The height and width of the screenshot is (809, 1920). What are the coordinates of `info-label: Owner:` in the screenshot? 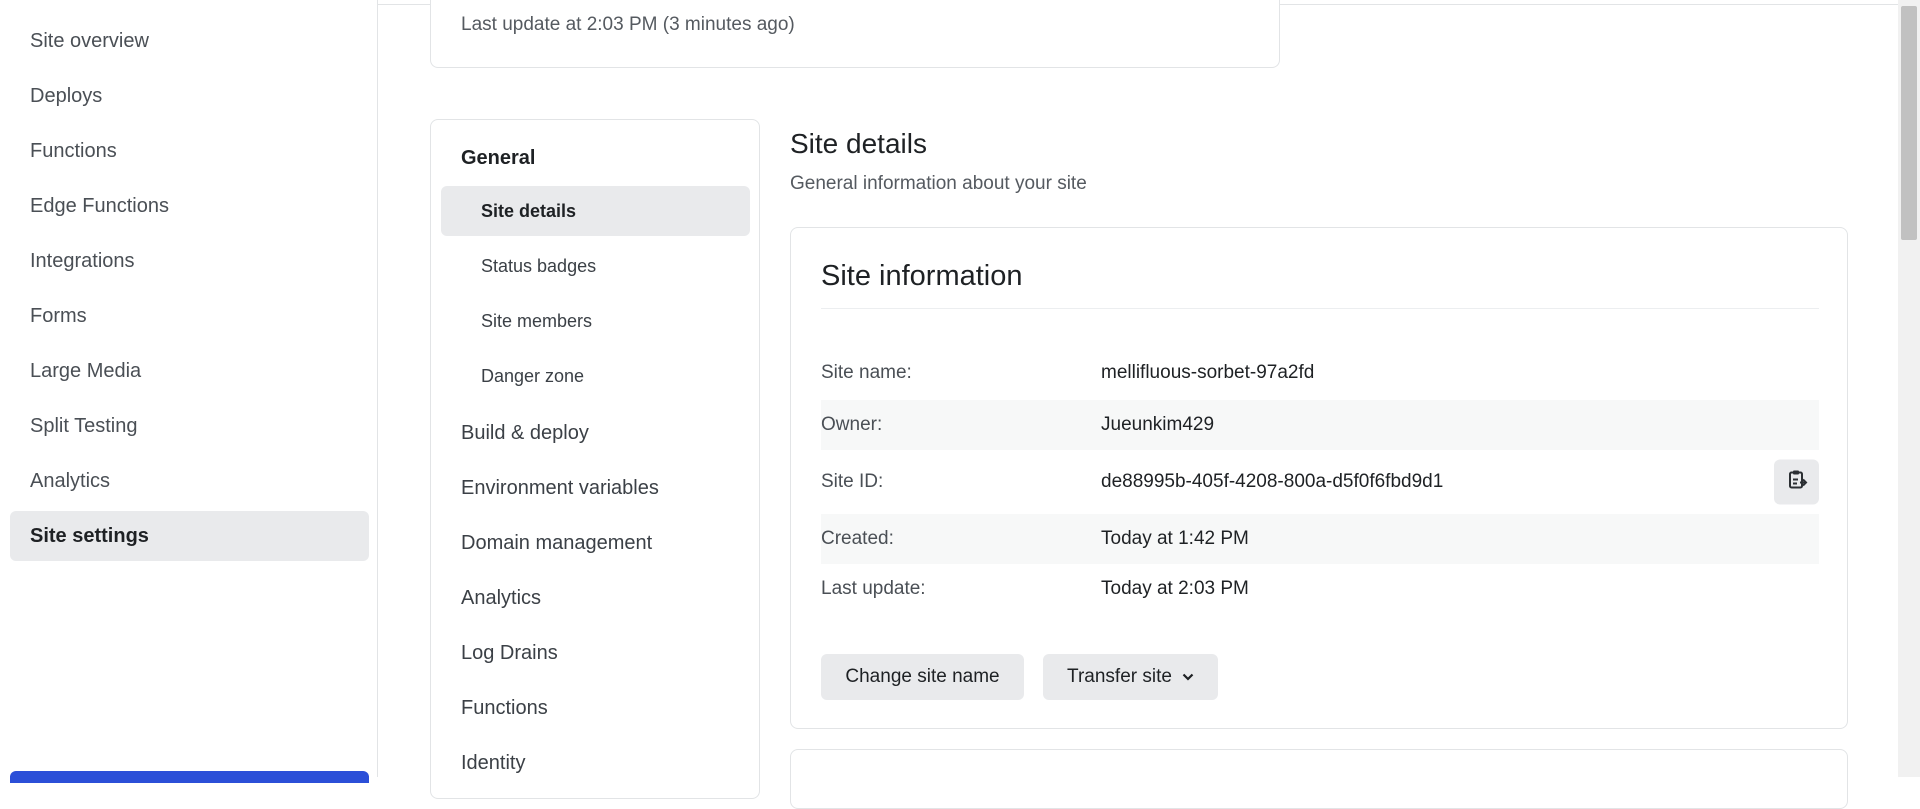 It's located at (852, 424).